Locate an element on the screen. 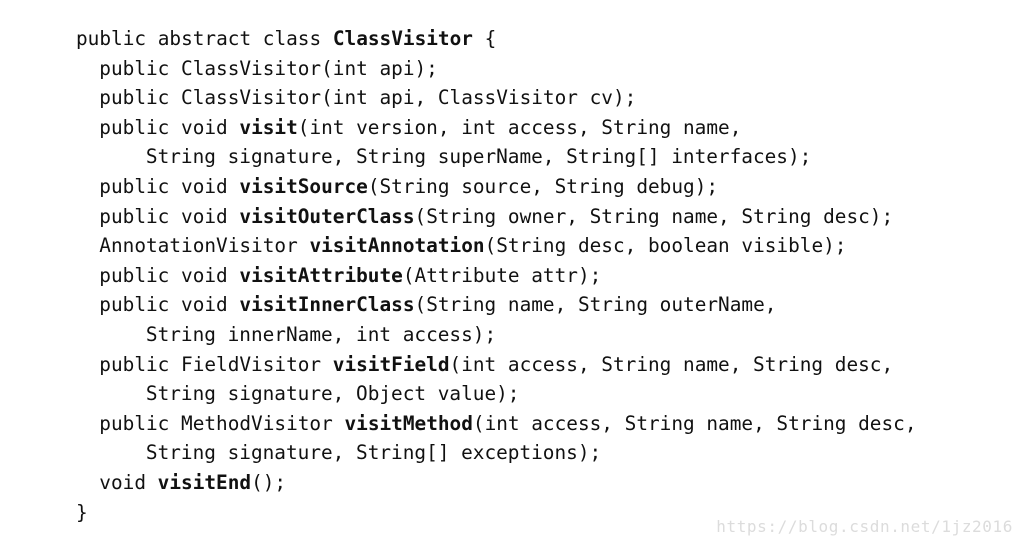  code-line: public ClassVisitor(int api); is located at coordinates (512, 69).